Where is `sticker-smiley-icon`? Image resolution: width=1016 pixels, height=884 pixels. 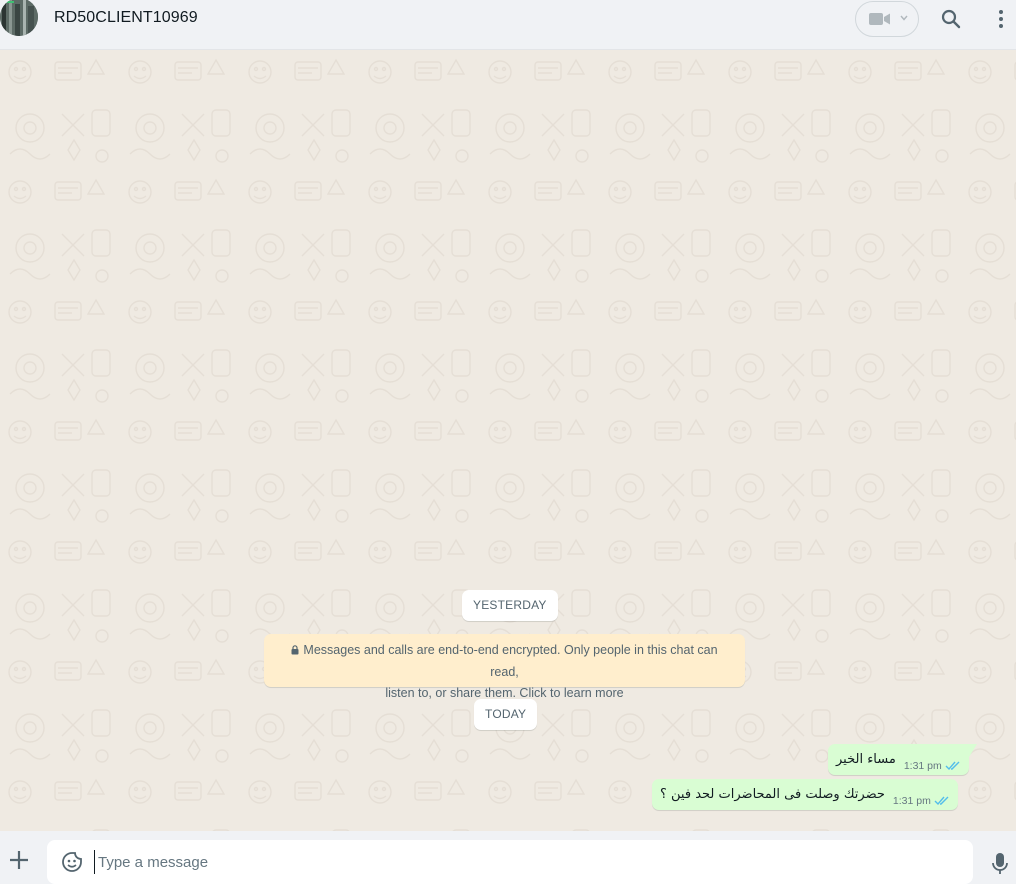
sticker-smiley-icon is located at coordinates (72, 862).